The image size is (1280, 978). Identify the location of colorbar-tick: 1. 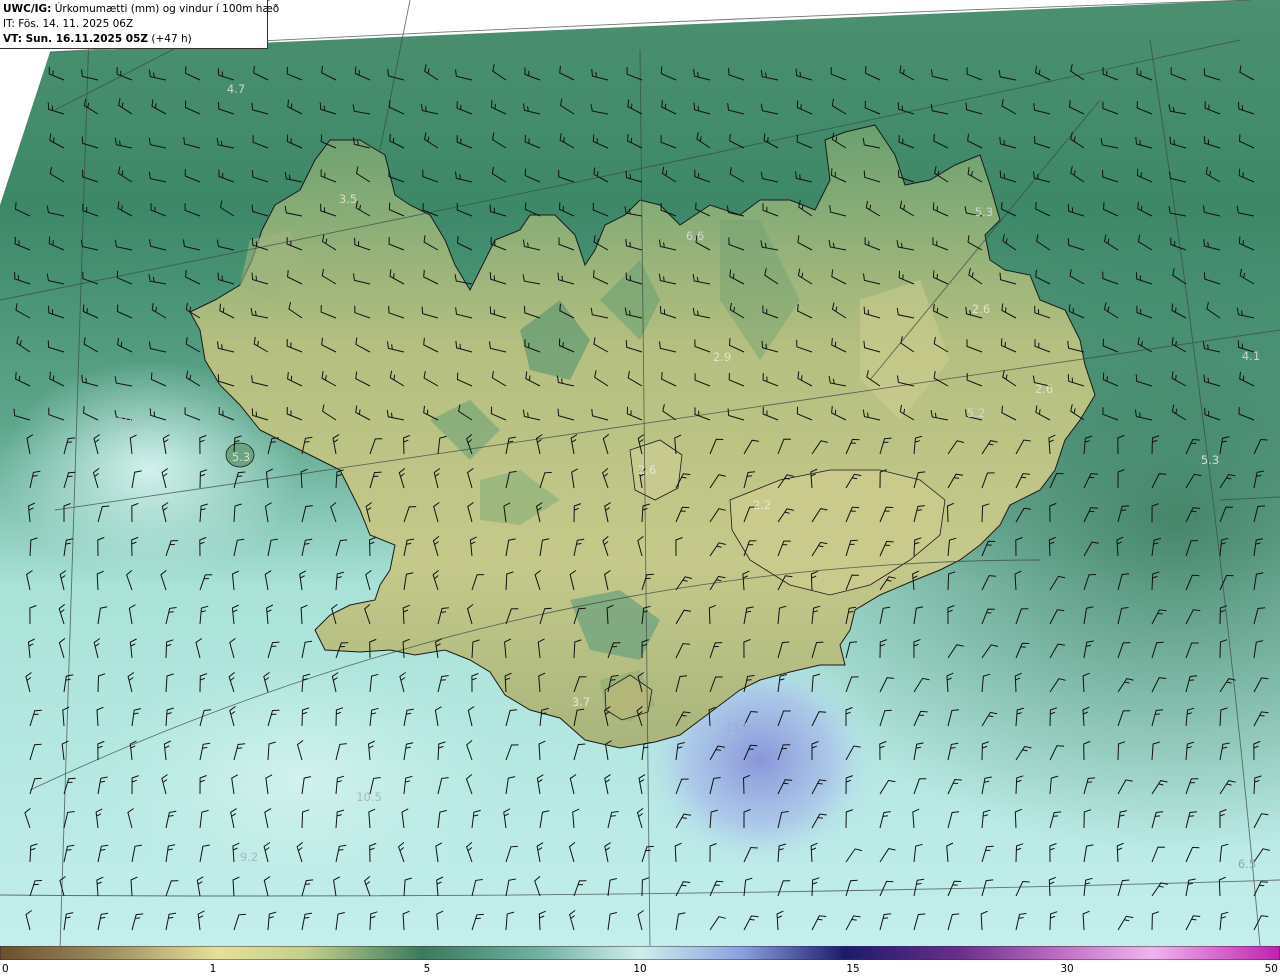
(213, 969).